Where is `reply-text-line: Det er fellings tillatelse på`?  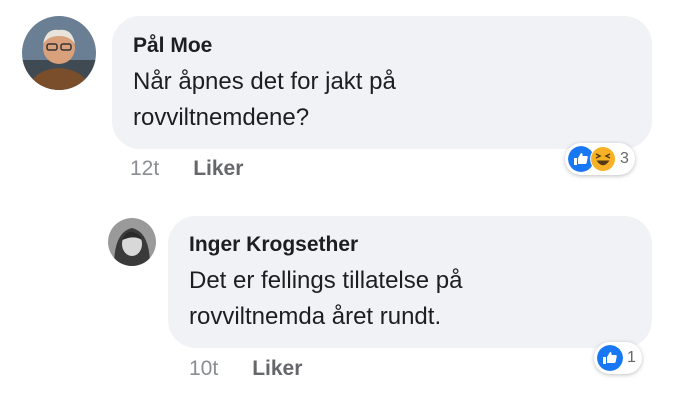 reply-text-line: Det er fellings tillatelse på is located at coordinates (326, 280).